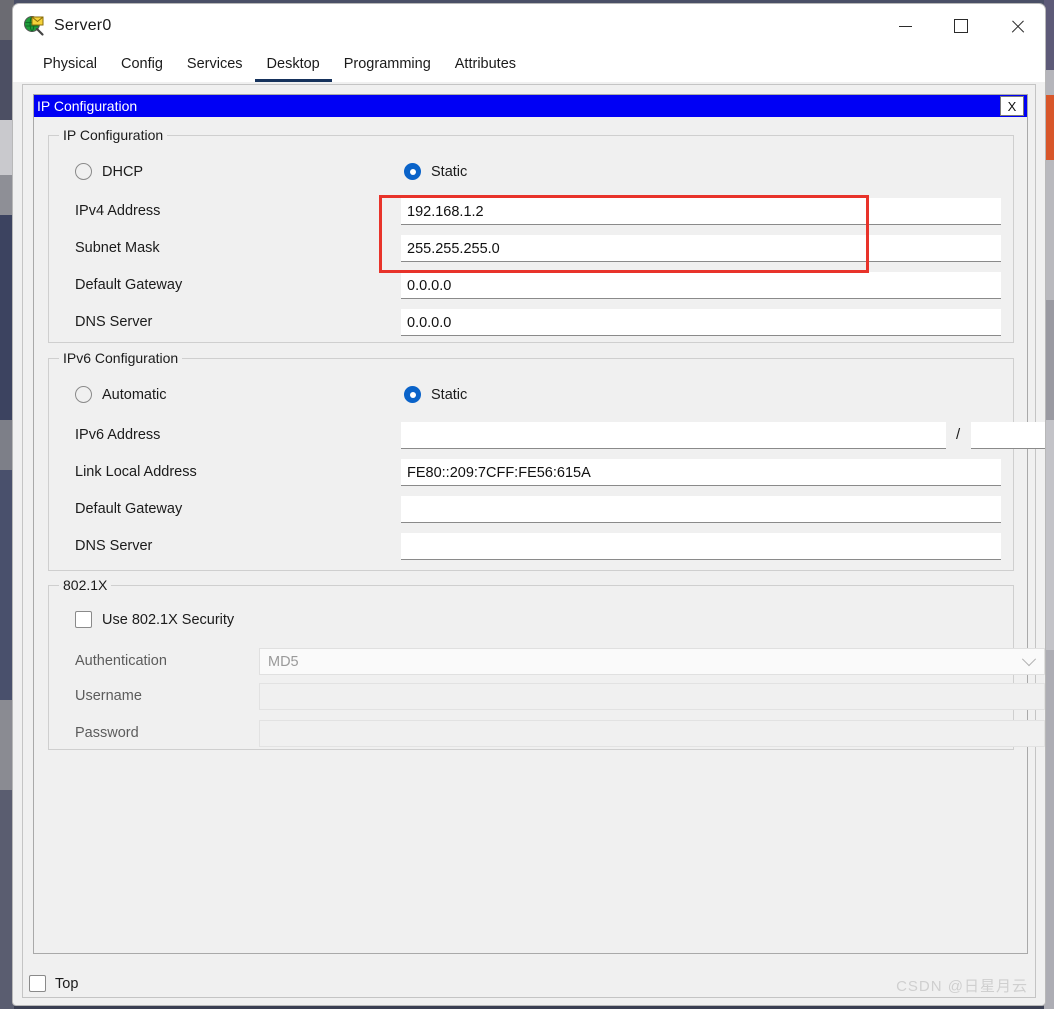  Describe the element at coordinates (412, 171) in the screenshot. I see `radio-static-ipv4-indicator` at that location.